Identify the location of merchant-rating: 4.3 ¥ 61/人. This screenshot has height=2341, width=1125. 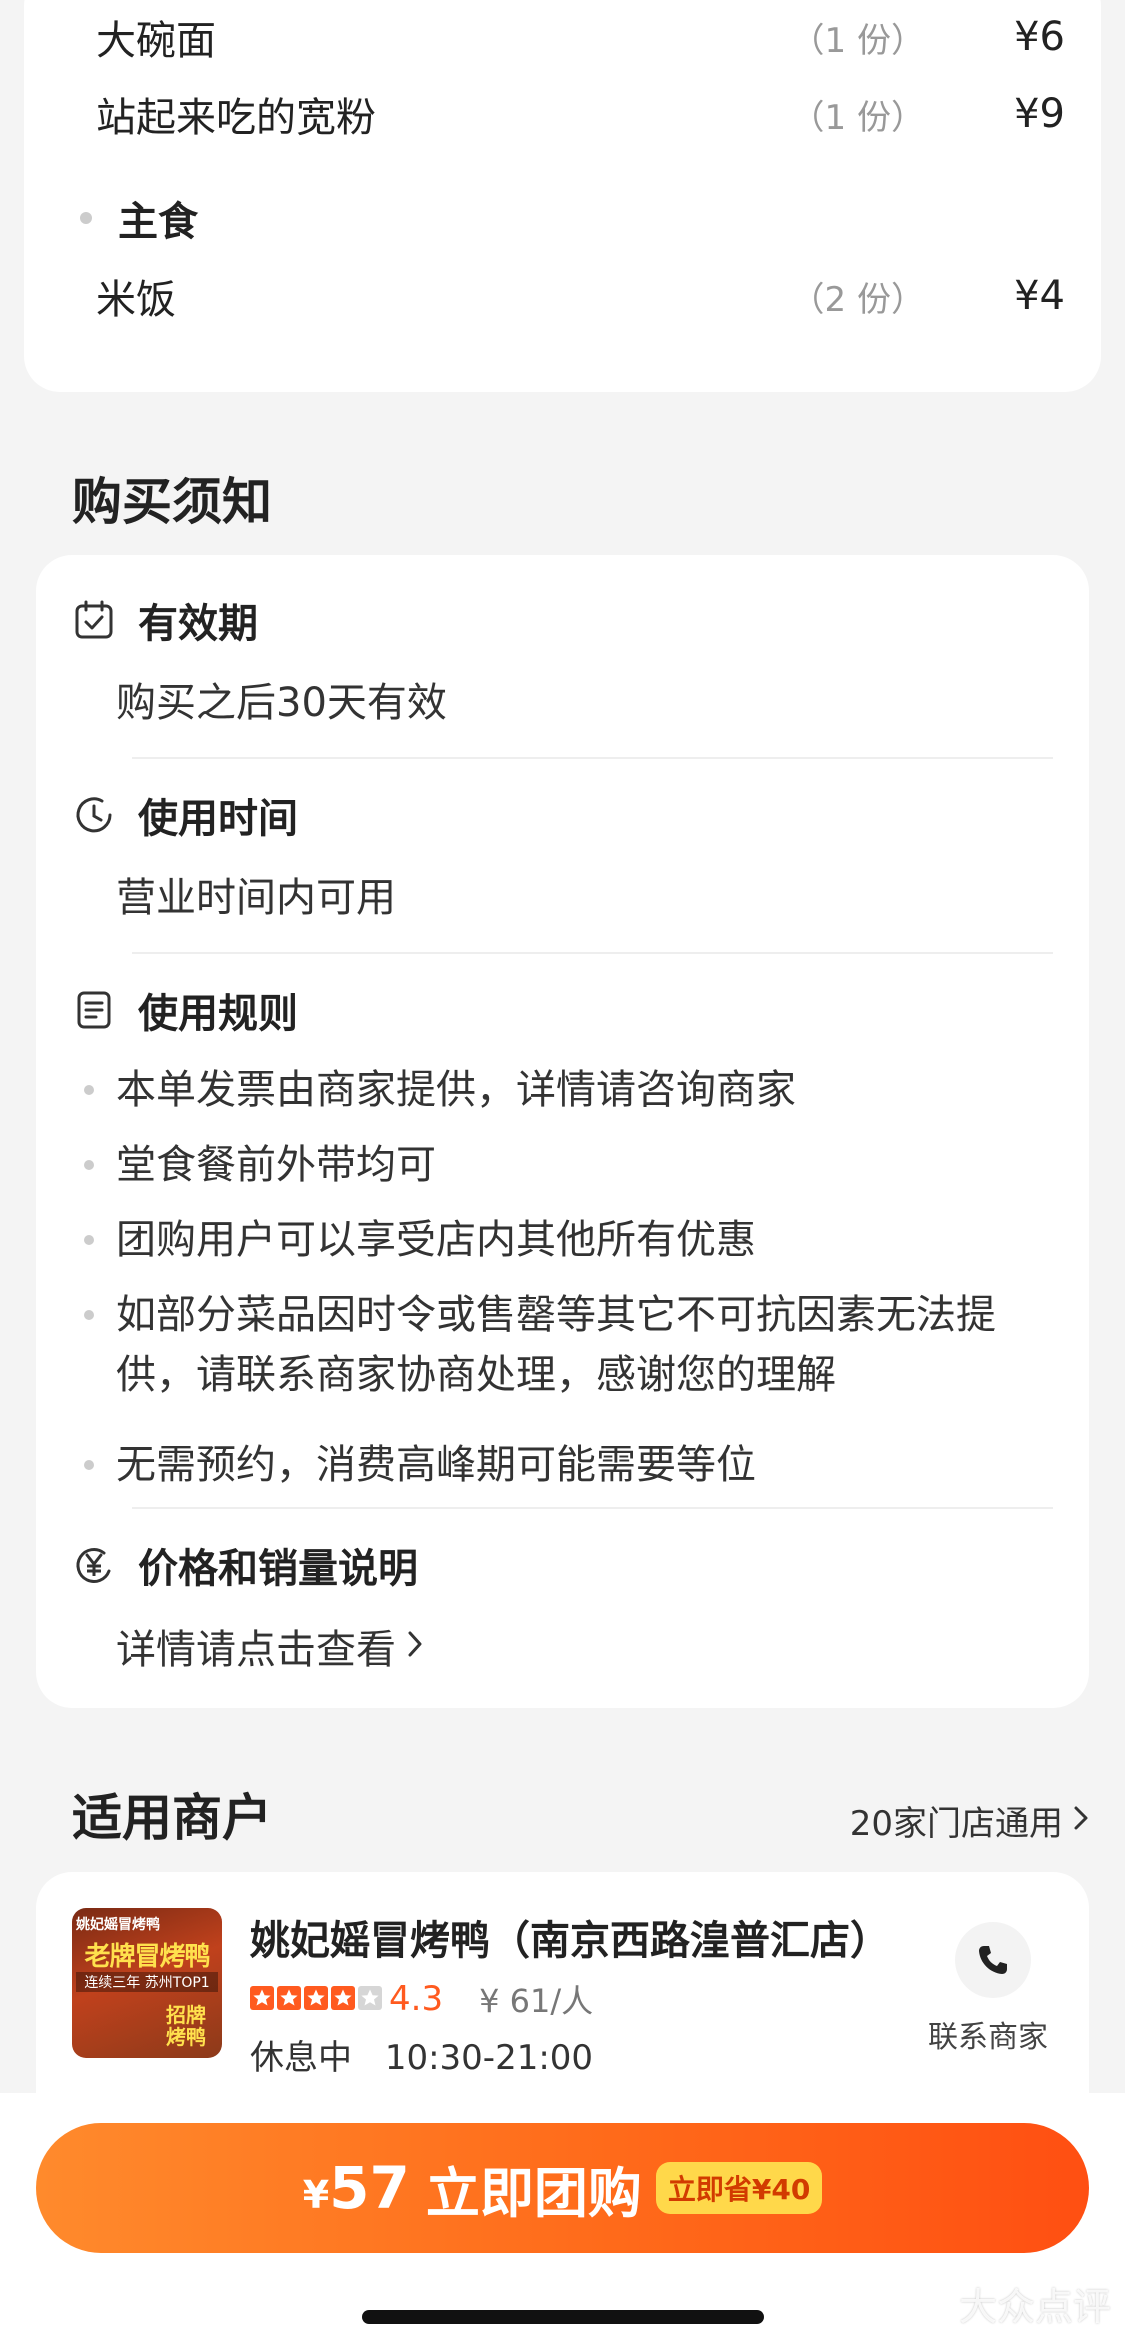
(421, 1999).